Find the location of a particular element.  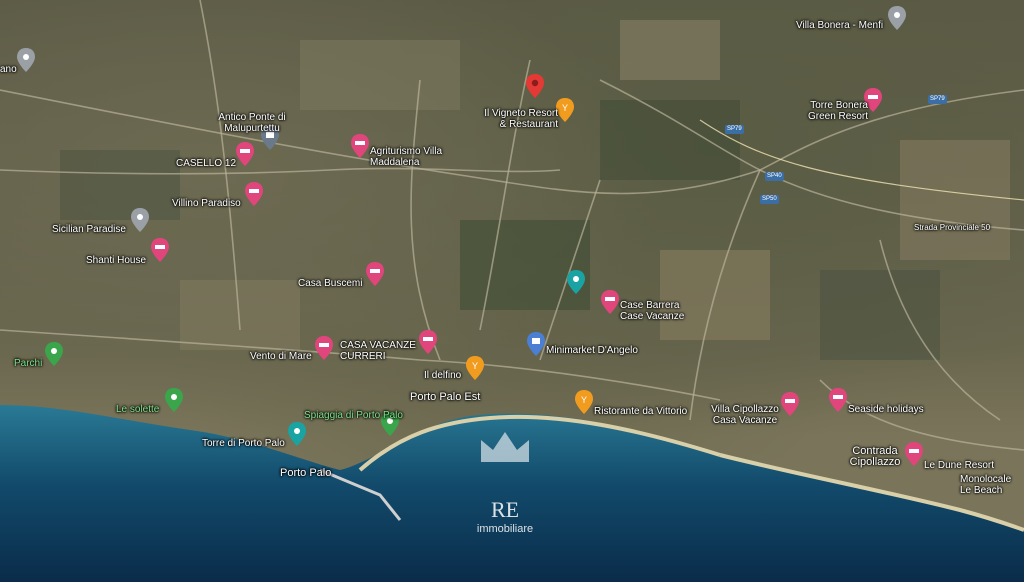

shopping-pin-icon is located at coordinates (536, 344).